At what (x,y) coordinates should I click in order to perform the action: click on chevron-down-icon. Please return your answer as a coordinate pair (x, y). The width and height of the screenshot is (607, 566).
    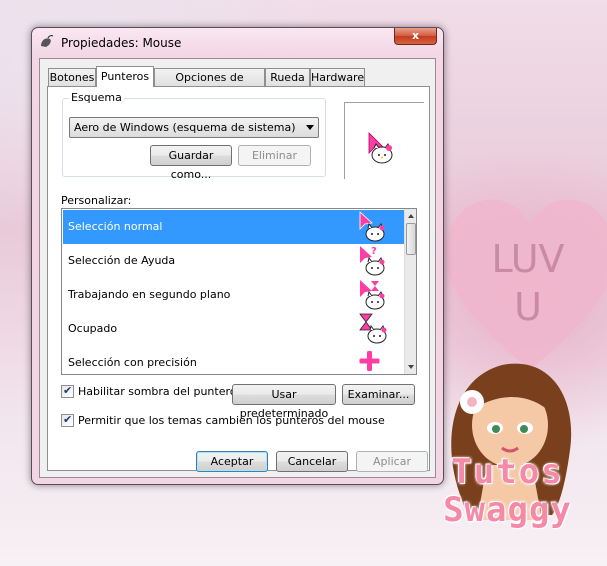
    Looking at the image, I should click on (310, 127).